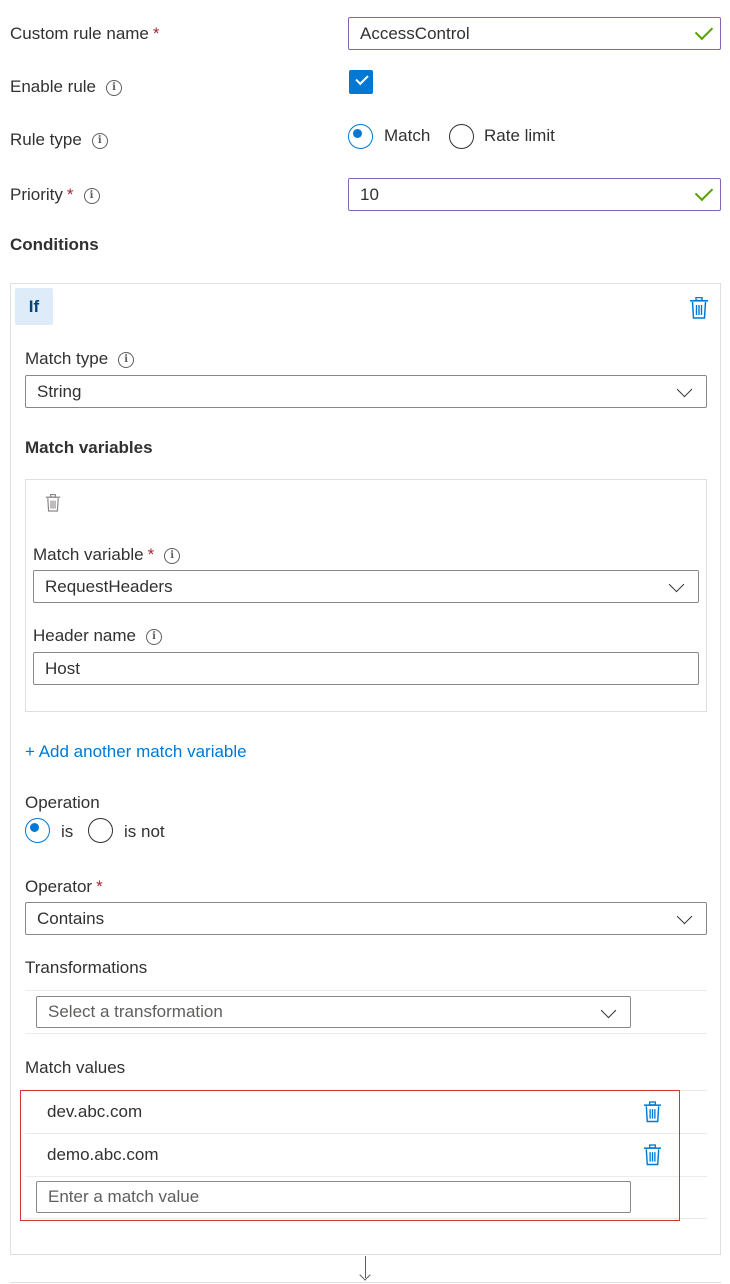  Describe the element at coordinates (64, 886) in the screenshot. I see `operator-label: Operator *` at that location.